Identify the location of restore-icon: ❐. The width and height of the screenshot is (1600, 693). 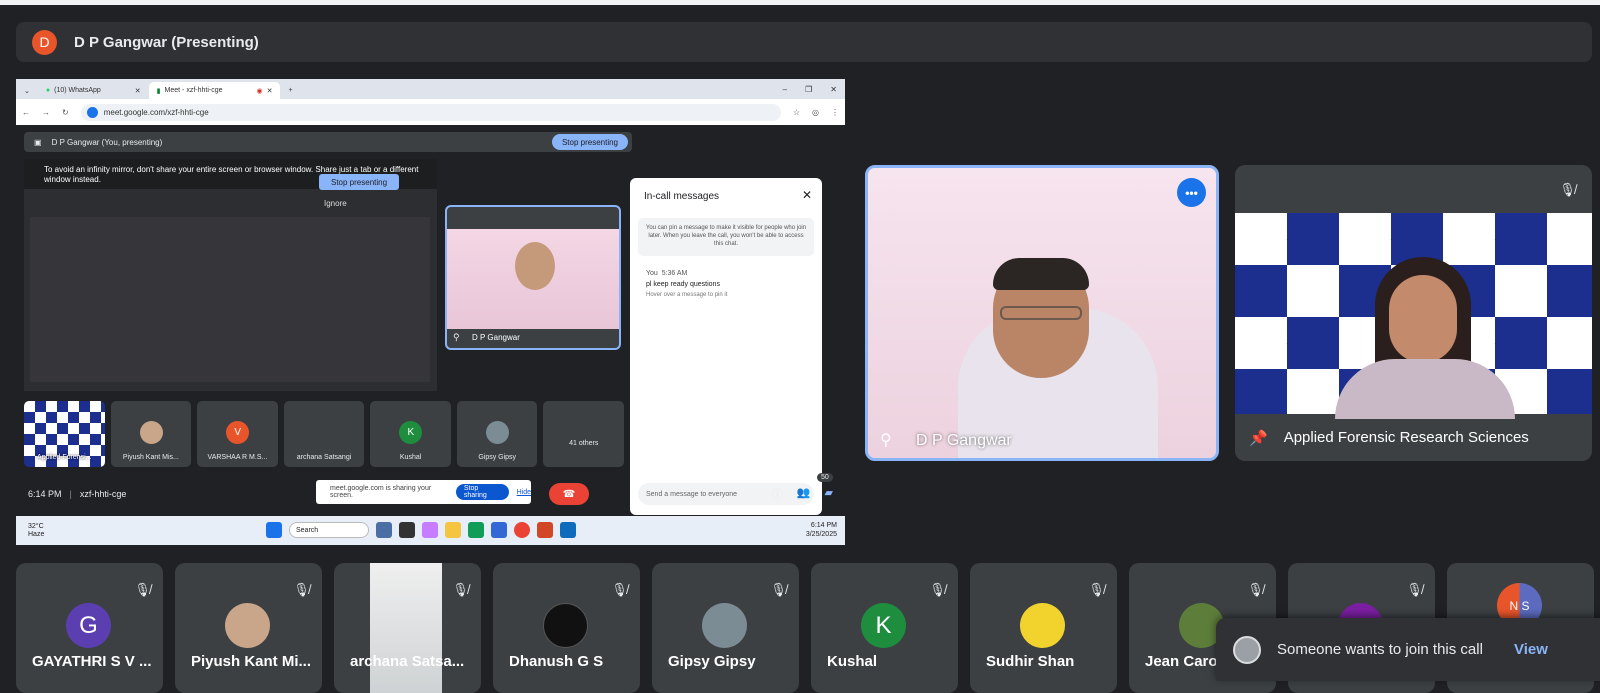
(809, 89).